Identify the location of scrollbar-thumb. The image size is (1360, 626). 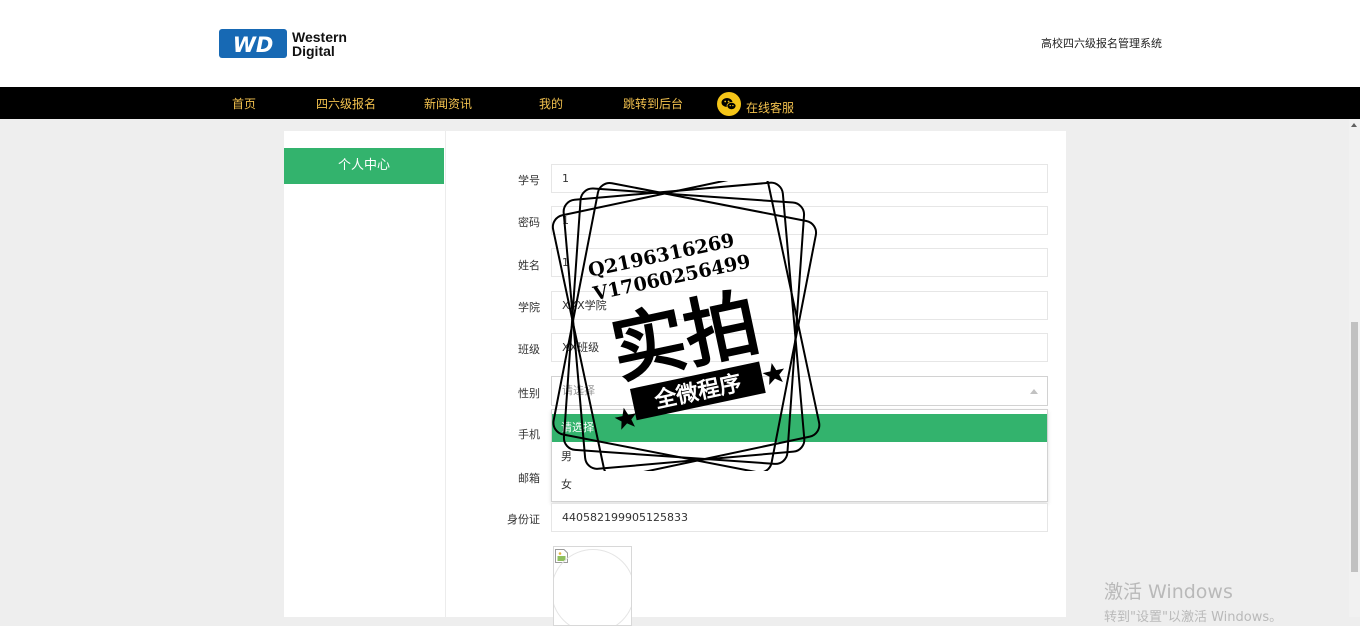
(1354, 447).